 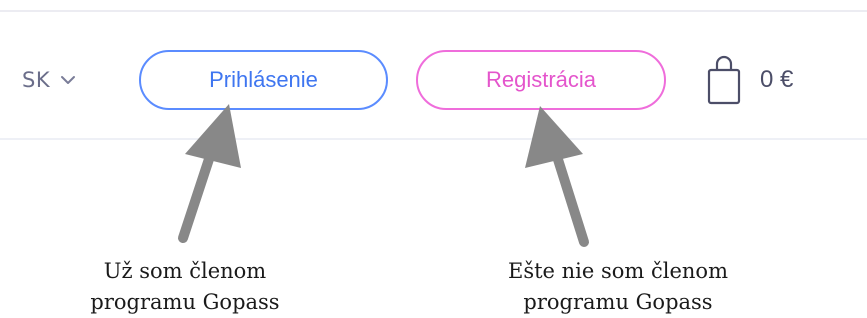 I want to click on login-caption-line2: programu Gopass, so click(x=185, y=302).